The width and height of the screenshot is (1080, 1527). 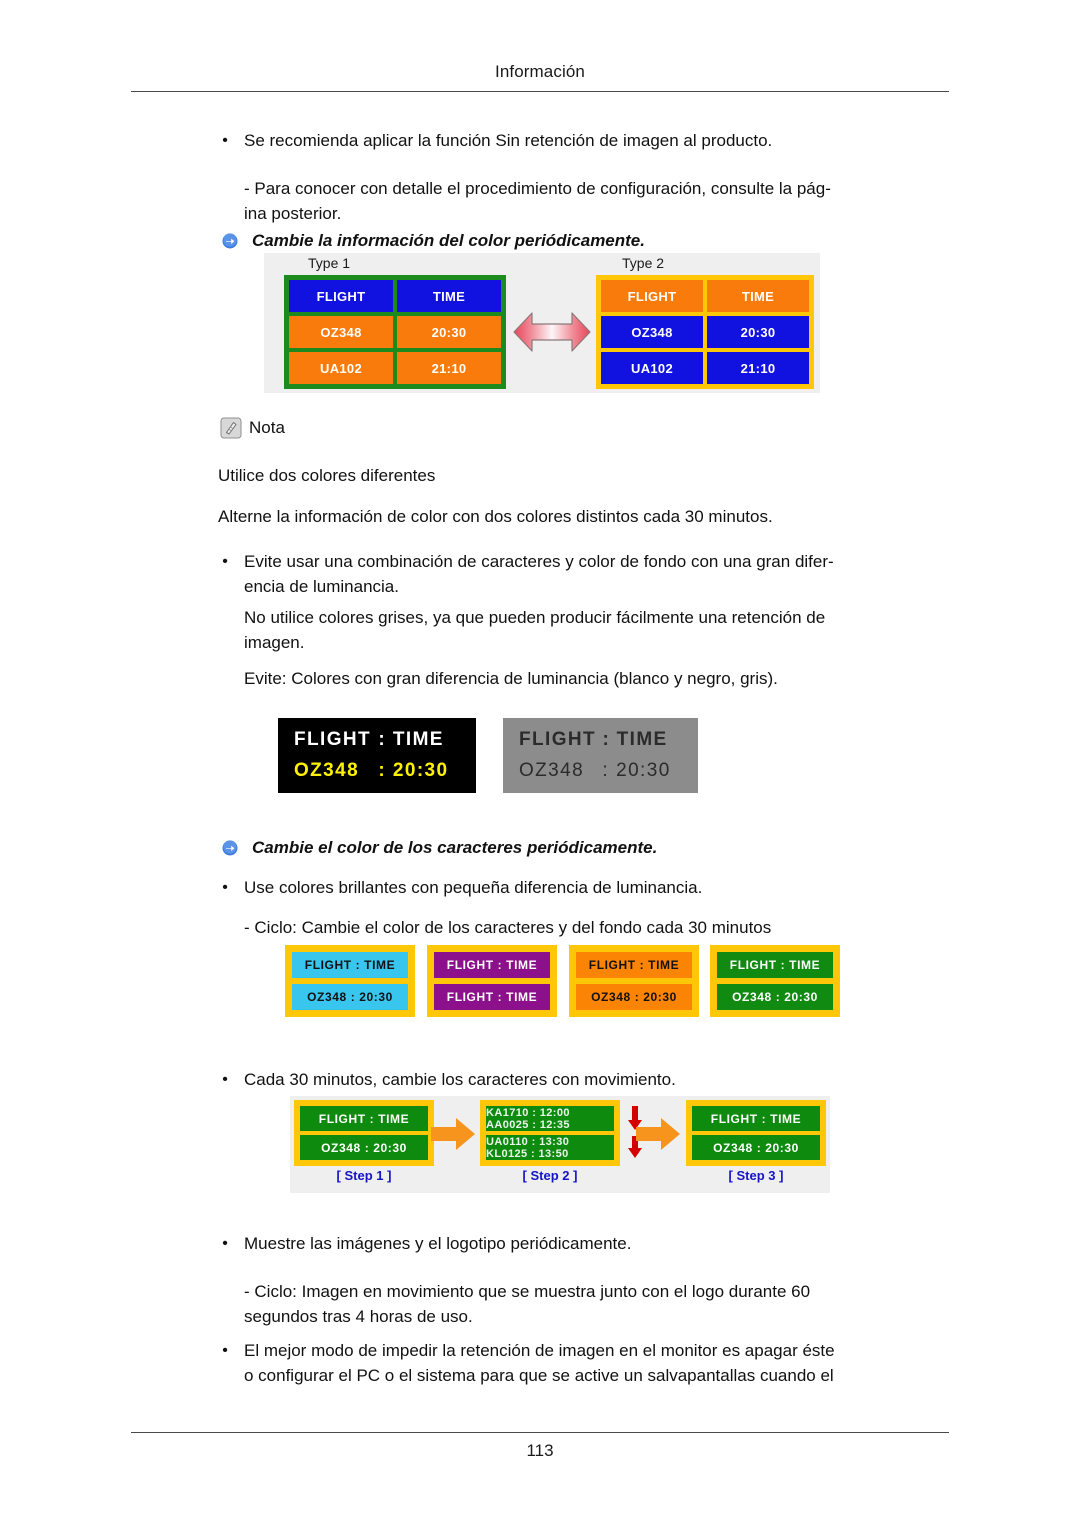 I want to click on bullet-item-2-line2: encia de luminancia., so click(x=321, y=586).